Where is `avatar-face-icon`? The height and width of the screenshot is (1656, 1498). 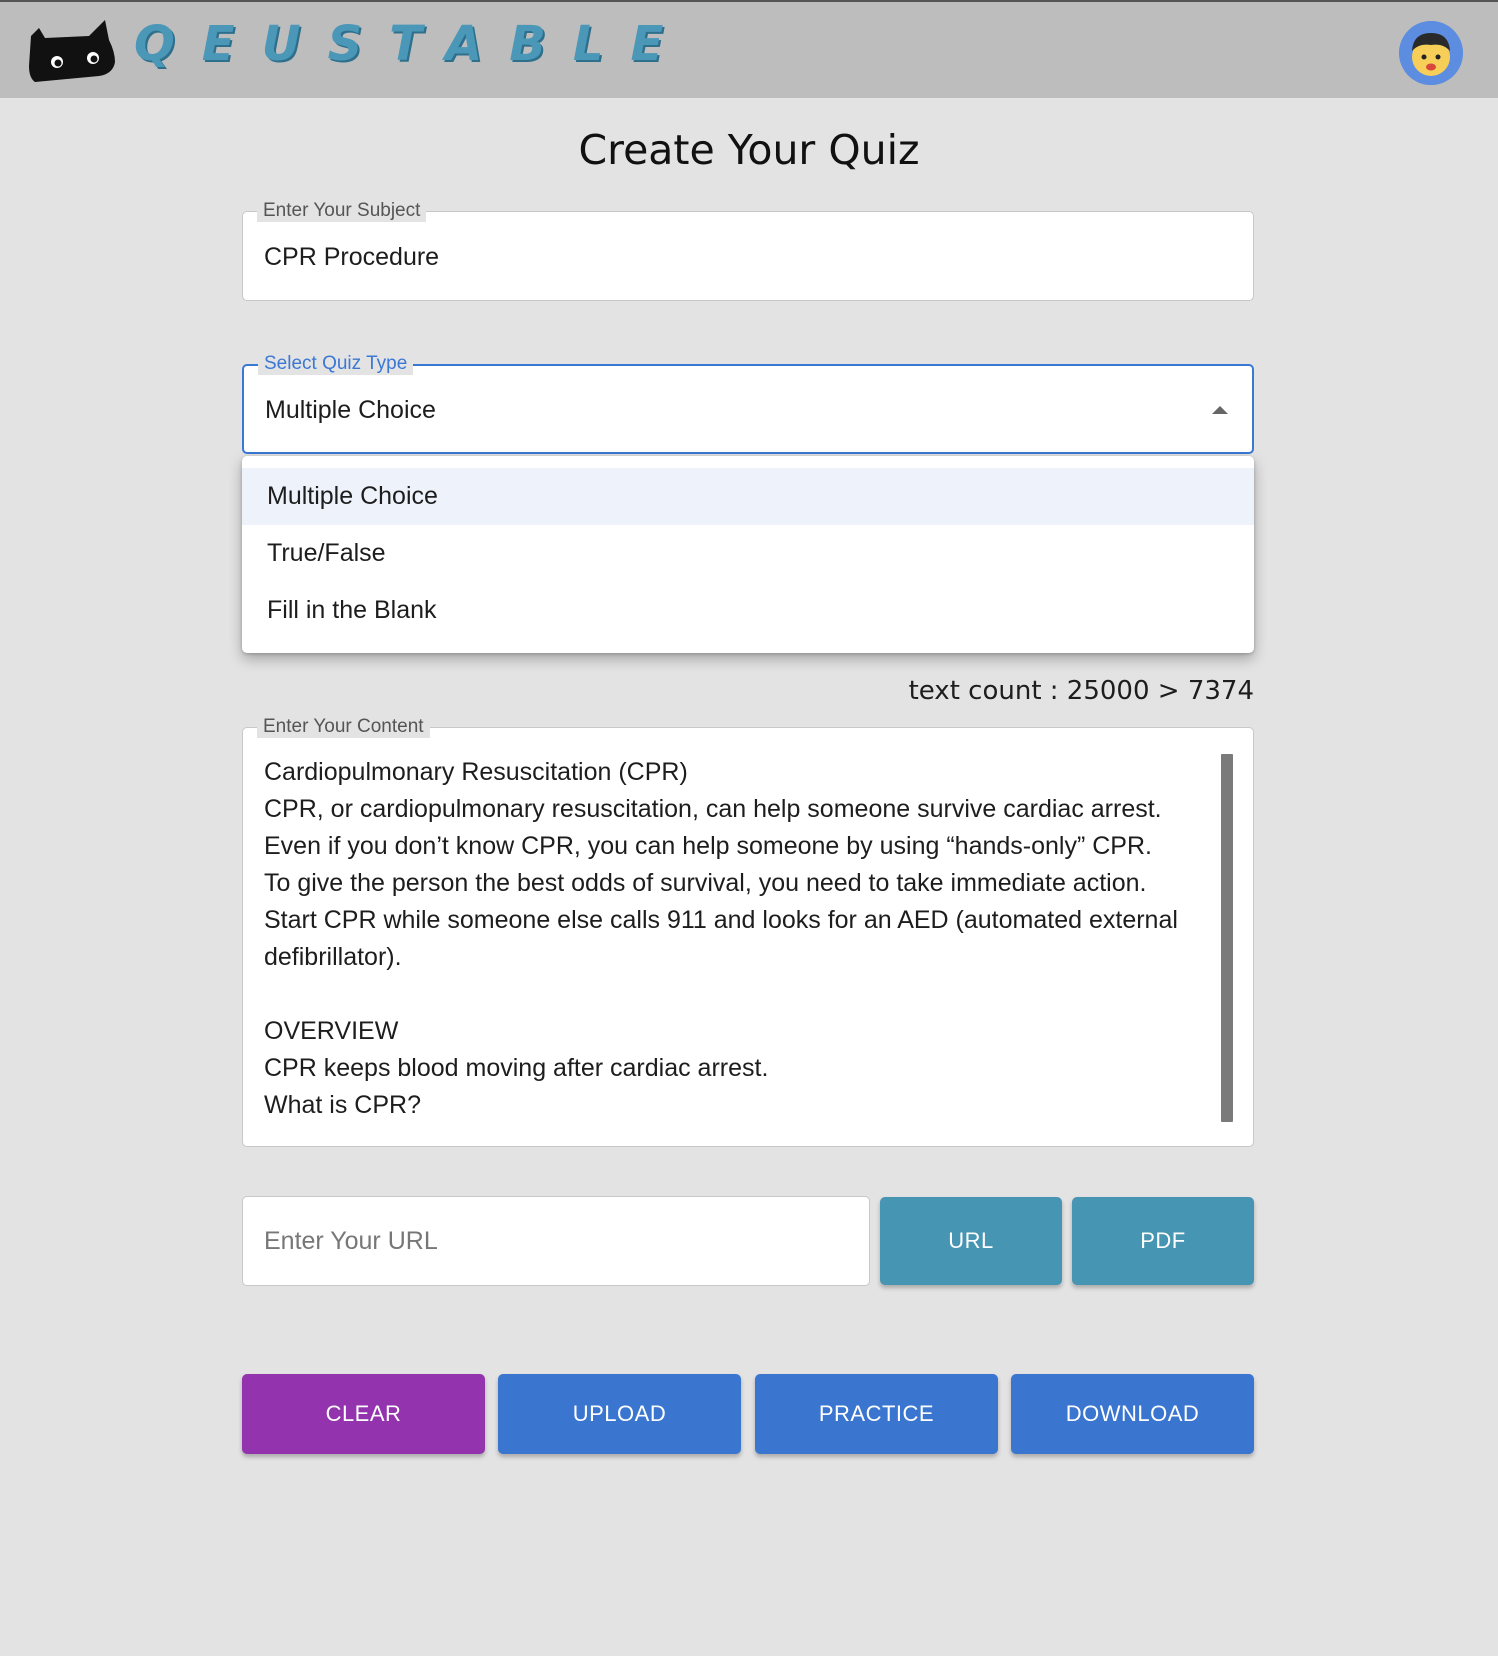 avatar-face-icon is located at coordinates (1431, 53).